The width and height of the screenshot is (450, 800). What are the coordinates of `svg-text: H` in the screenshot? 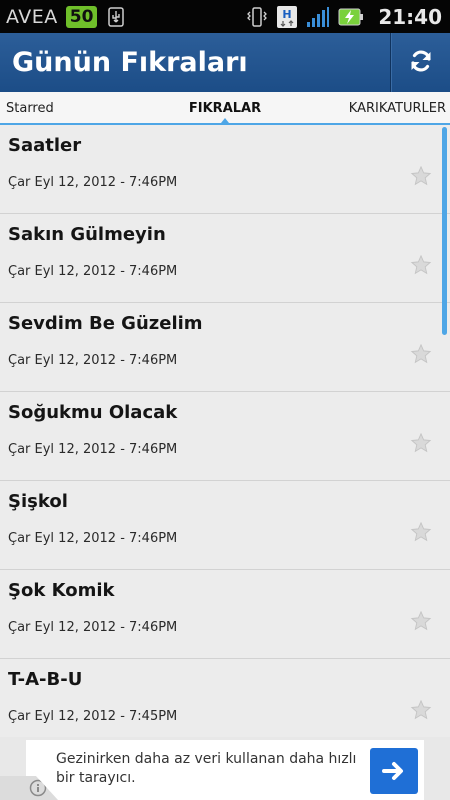 It's located at (287, 14).